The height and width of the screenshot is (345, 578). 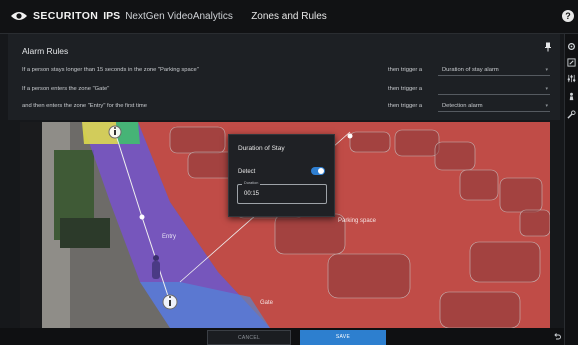 I want to click on duration-of-stay-dialog: Duration of Stay Detect Duration 00:15, so click(x=281, y=175).